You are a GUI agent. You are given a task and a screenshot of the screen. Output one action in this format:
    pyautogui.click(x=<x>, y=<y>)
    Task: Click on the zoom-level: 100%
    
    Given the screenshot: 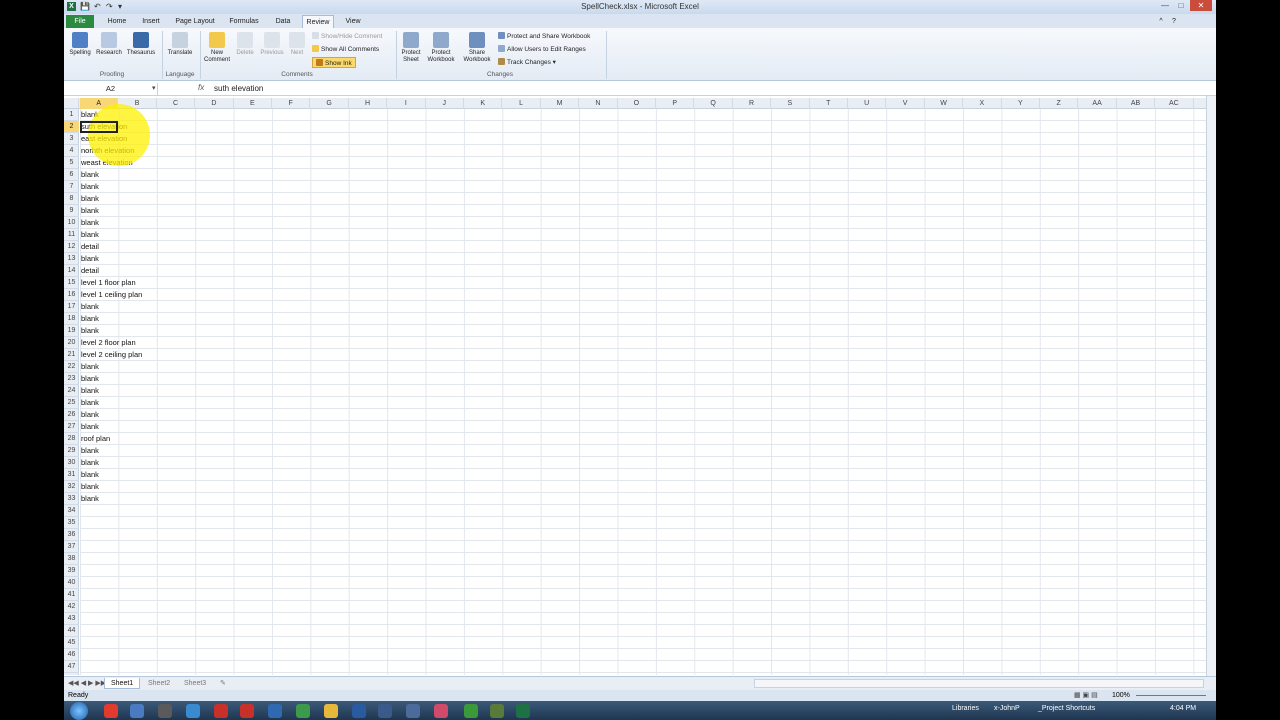 What is the action you would take?
    pyautogui.click(x=1121, y=695)
    